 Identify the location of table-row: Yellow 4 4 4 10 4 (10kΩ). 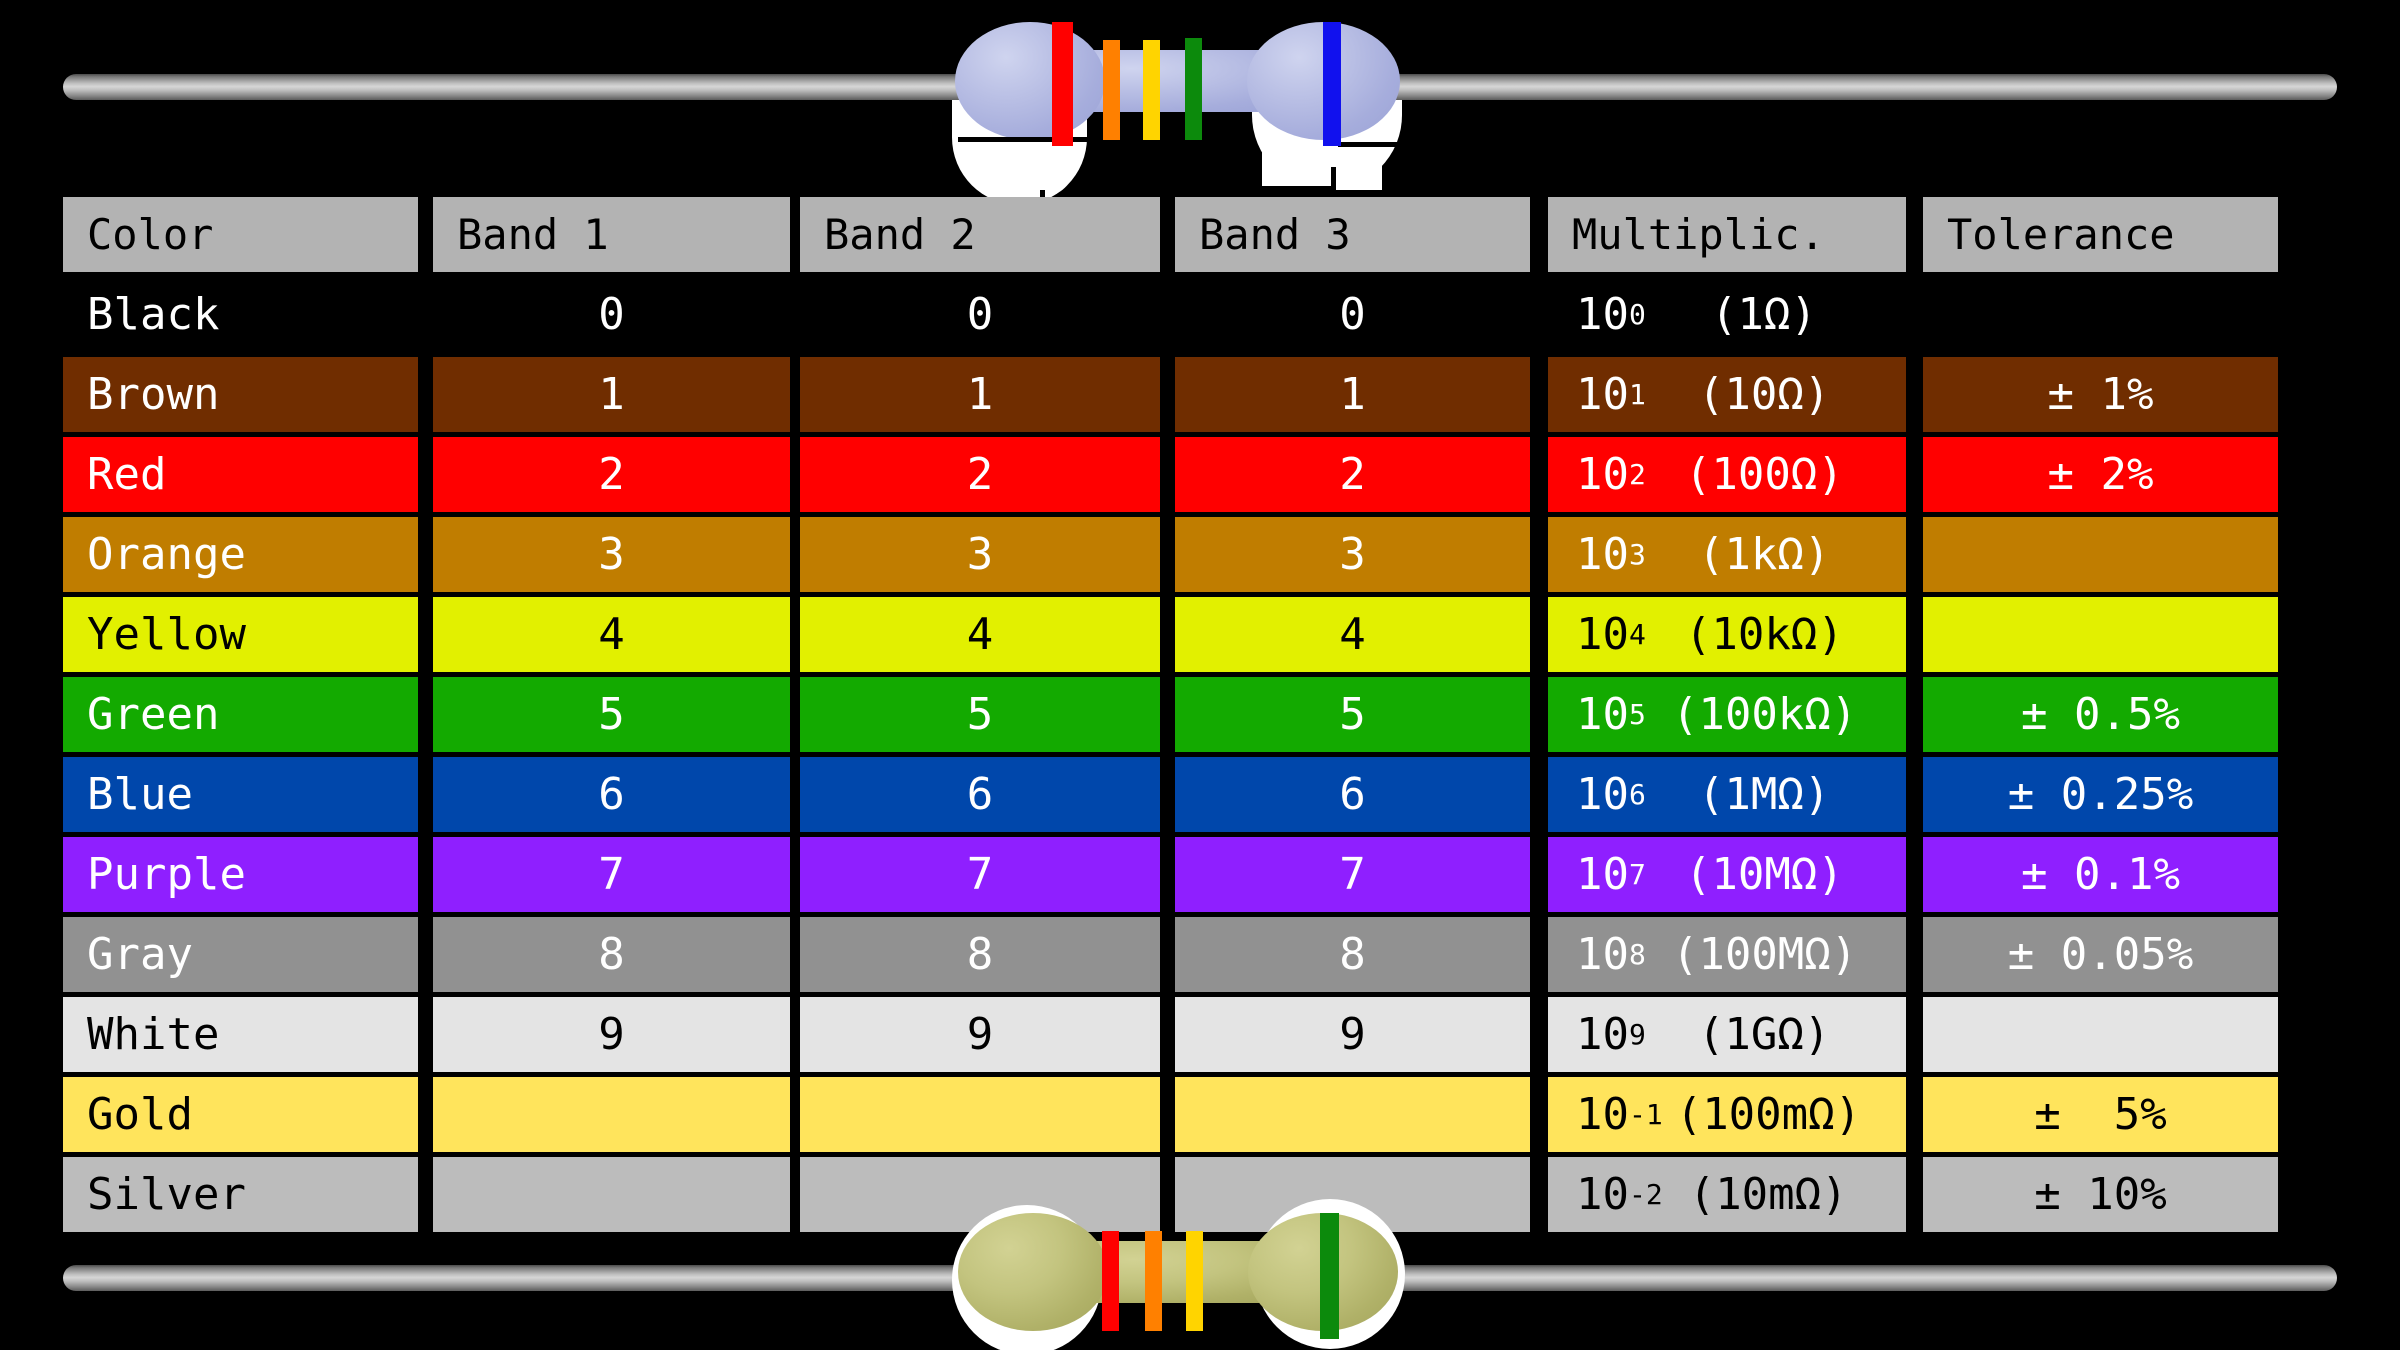
(1200, 637).